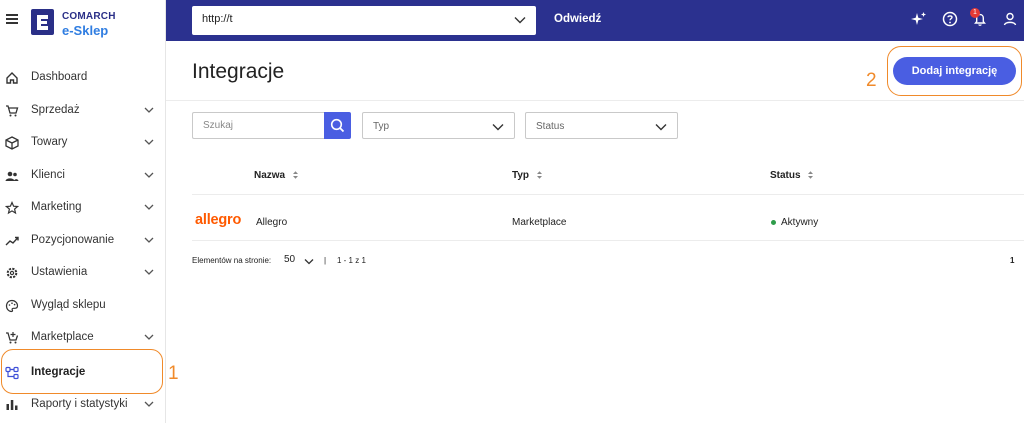  I want to click on sidebar-item-label: Towary, so click(49, 142).